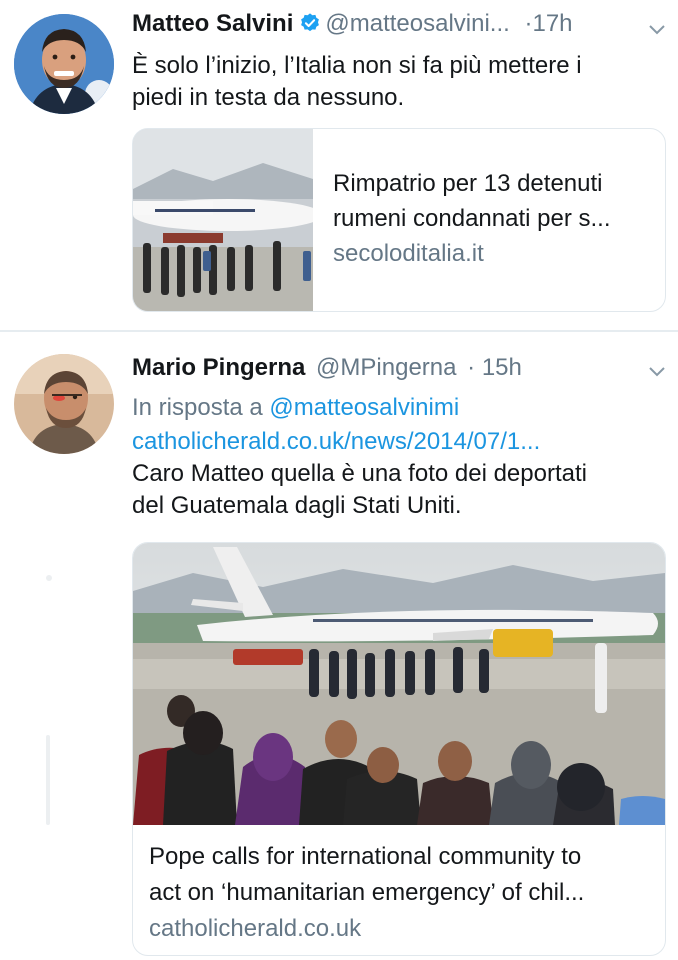  I want to click on avatar-salvini-image, so click(64, 64).